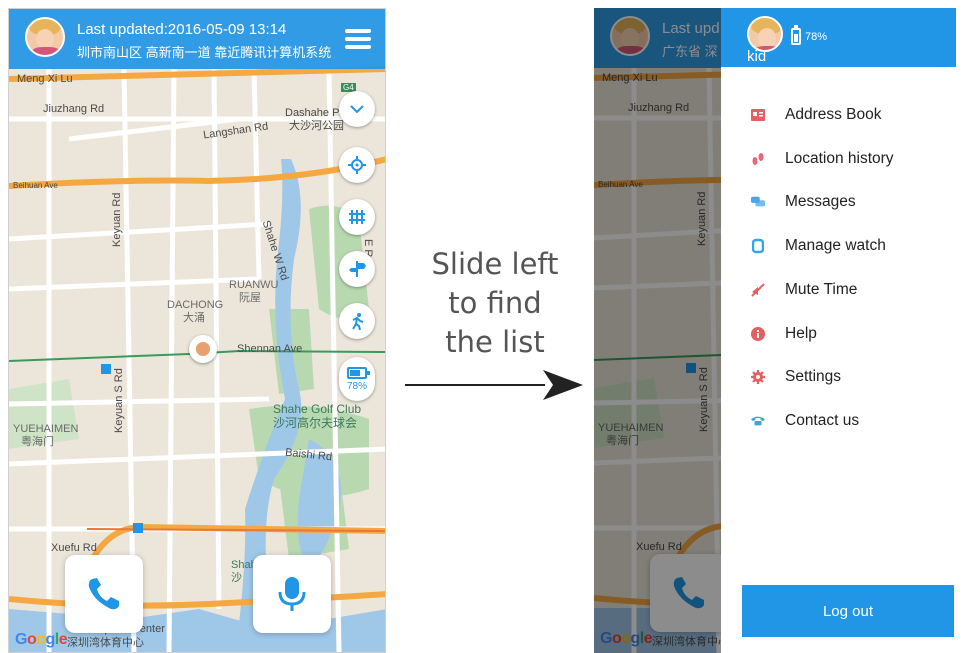 The height and width of the screenshot is (653, 964). Describe the element at coordinates (821, 289) in the screenshot. I see `menu-item-label: Mute Time` at that location.